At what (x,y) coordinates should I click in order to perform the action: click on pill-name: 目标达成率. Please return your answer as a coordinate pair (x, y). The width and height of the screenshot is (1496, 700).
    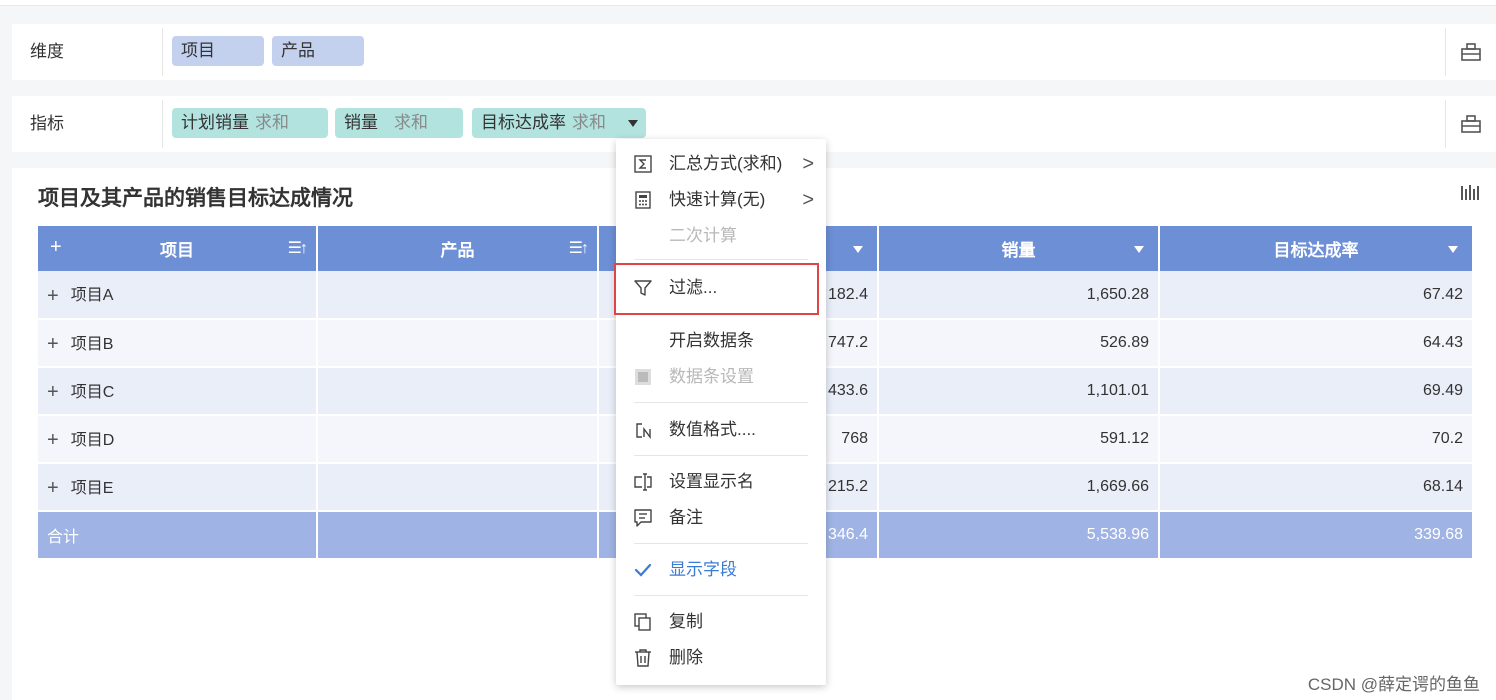
    Looking at the image, I should click on (523, 122).